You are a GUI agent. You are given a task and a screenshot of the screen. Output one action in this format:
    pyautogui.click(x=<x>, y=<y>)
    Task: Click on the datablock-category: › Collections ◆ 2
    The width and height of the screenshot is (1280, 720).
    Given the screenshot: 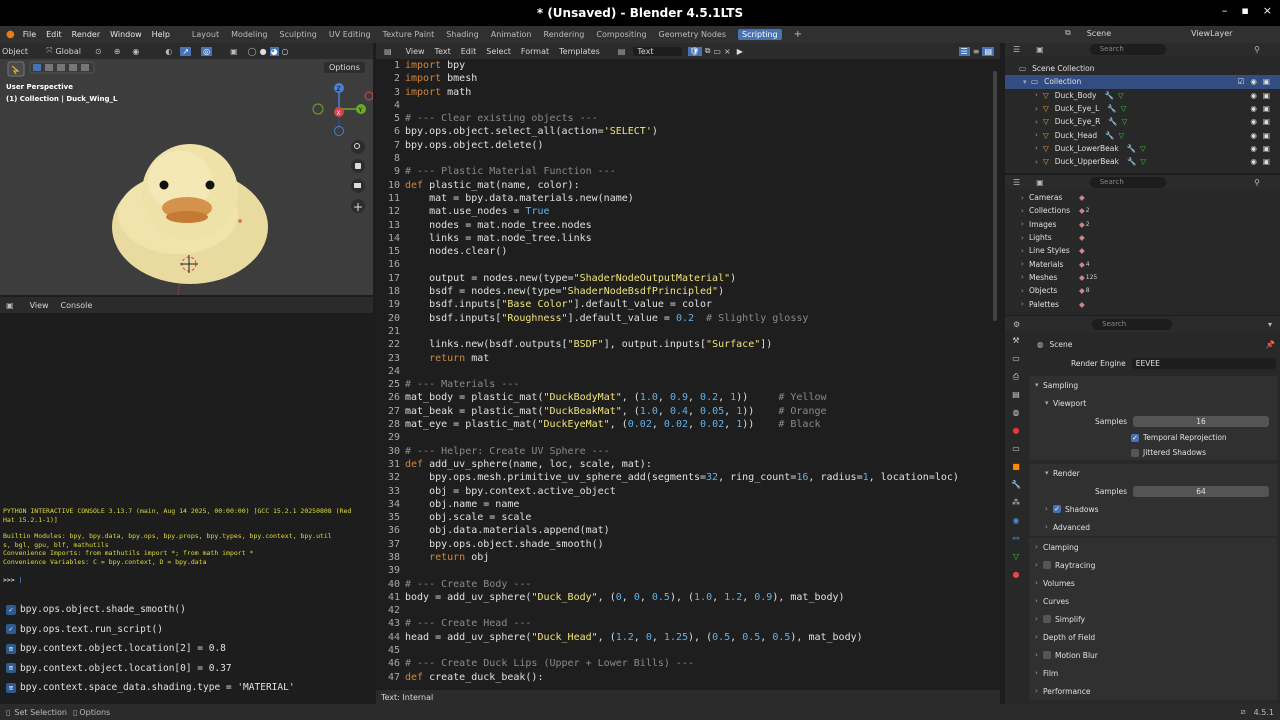 What is the action you would take?
    pyautogui.click(x=1142, y=210)
    